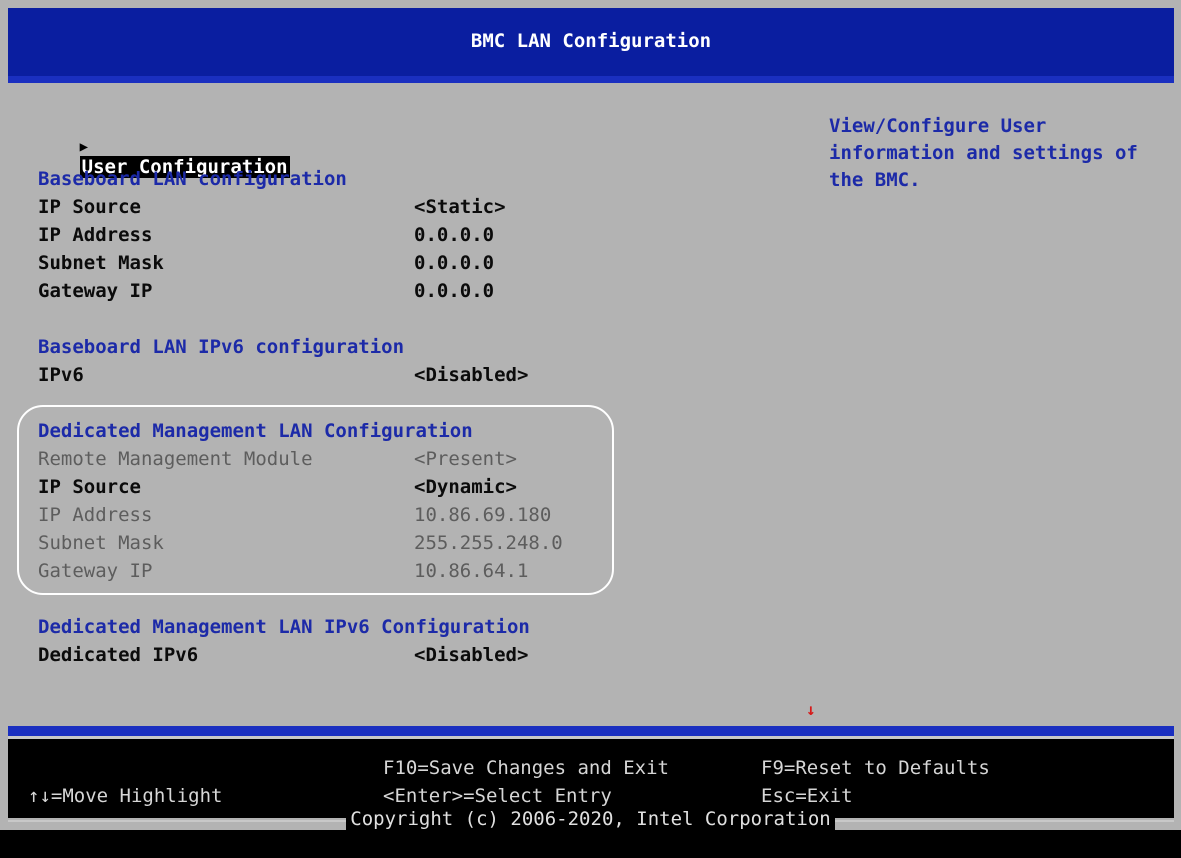 The image size is (1181, 858). What do you see at coordinates (875, 768) in the screenshot?
I see `reset-defaults-hint: F9=Reset to Defaults` at bounding box center [875, 768].